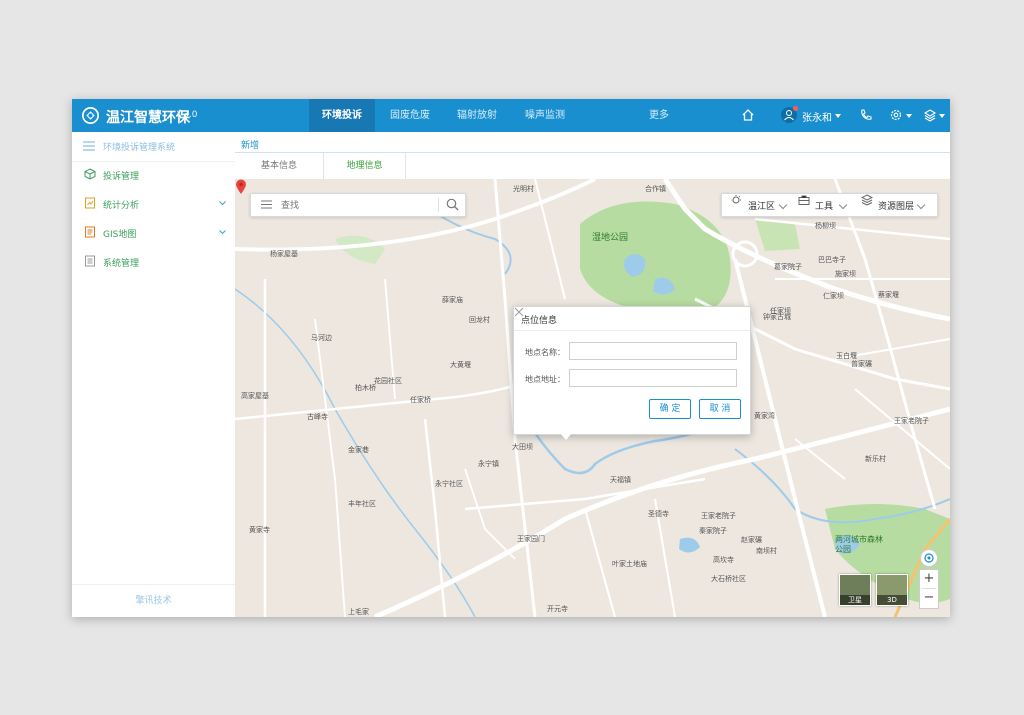 The width and height of the screenshot is (1024, 715). I want to click on sidebar-item-complaints: 投诉管理, so click(153, 175).